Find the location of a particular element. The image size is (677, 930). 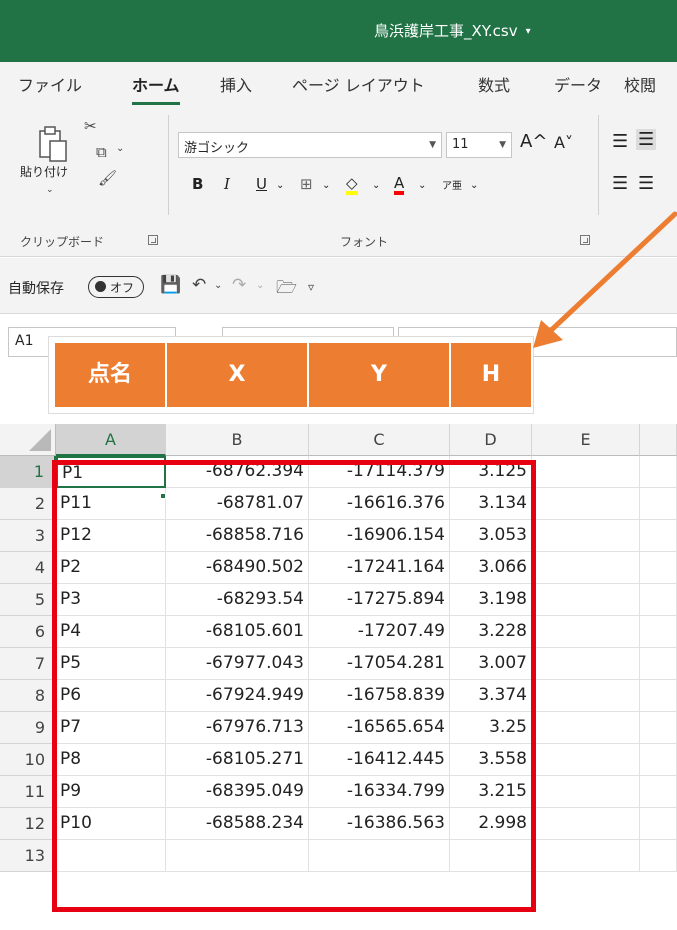

cell-x: -67976.713 is located at coordinates (237, 728).